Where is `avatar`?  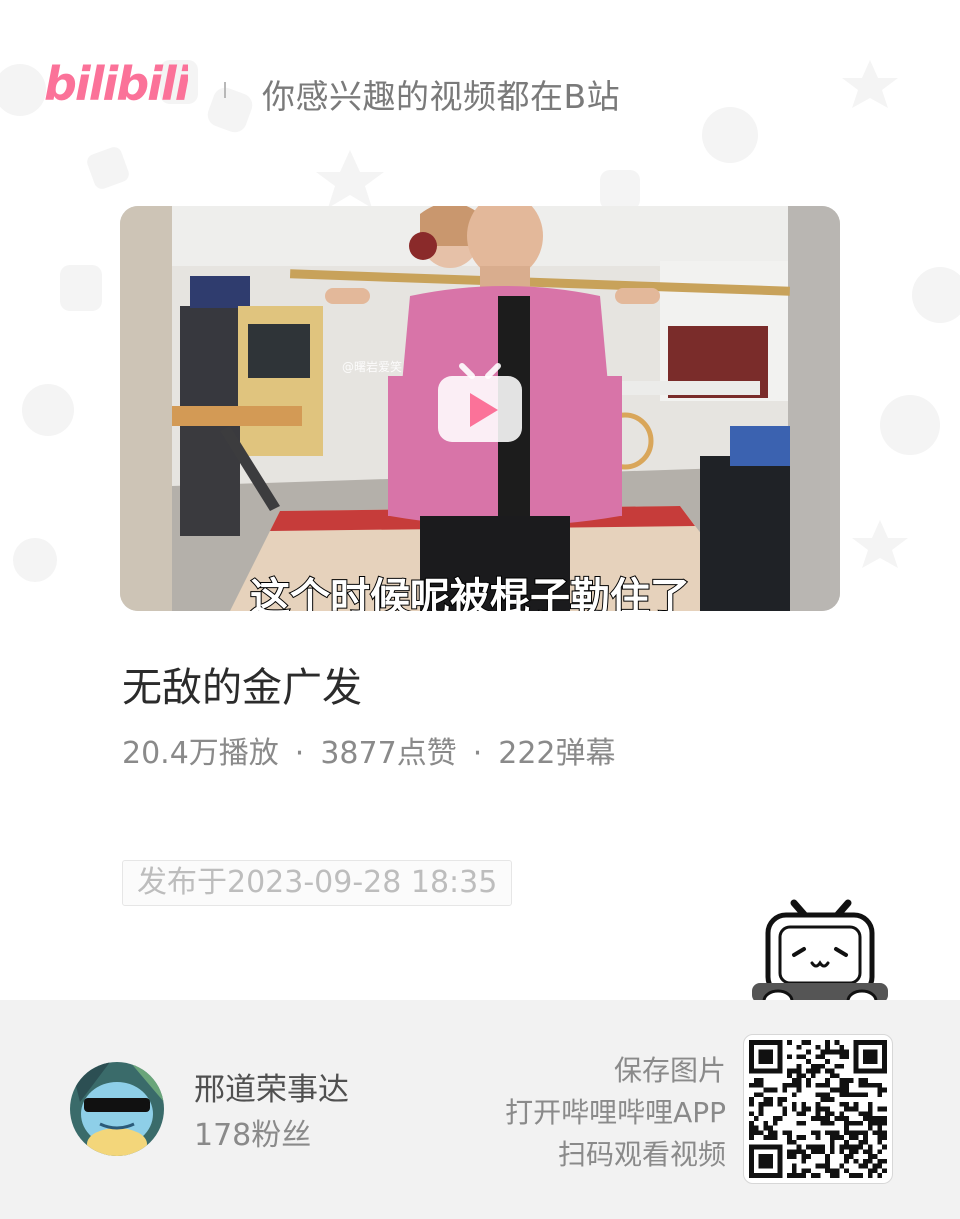
avatar is located at coordinates (117, 1109).